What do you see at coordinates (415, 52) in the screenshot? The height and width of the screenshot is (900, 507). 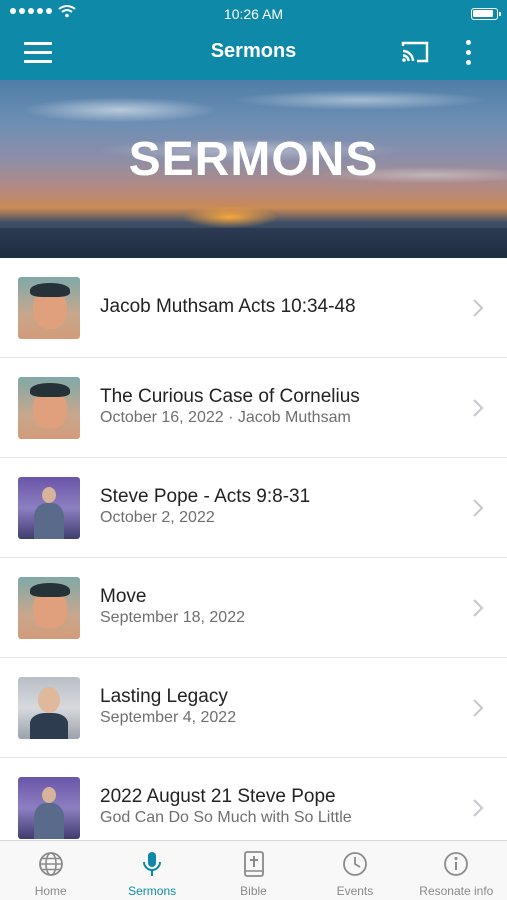 I see `cast-icon` at bounding box center [415, 52].